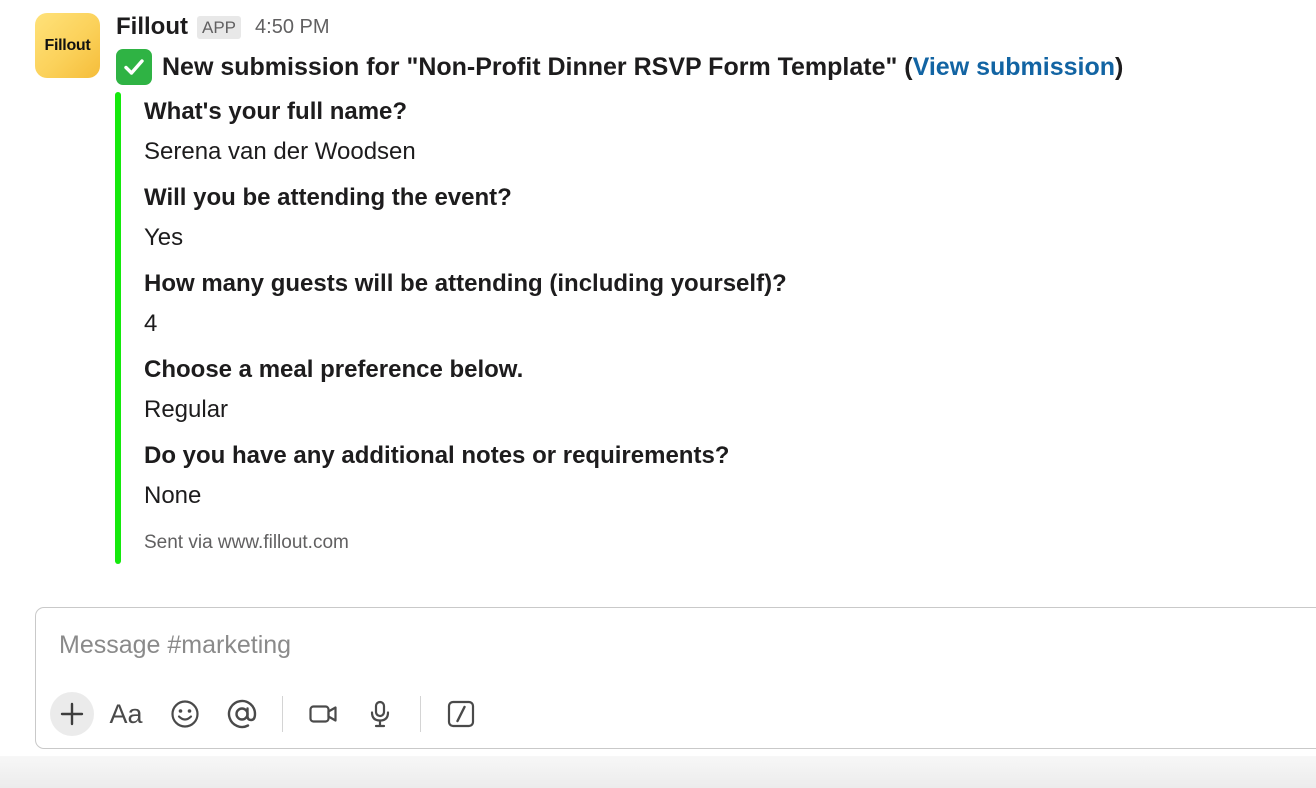  I want to click on formatting-icon: Aa, so click(126, 714).